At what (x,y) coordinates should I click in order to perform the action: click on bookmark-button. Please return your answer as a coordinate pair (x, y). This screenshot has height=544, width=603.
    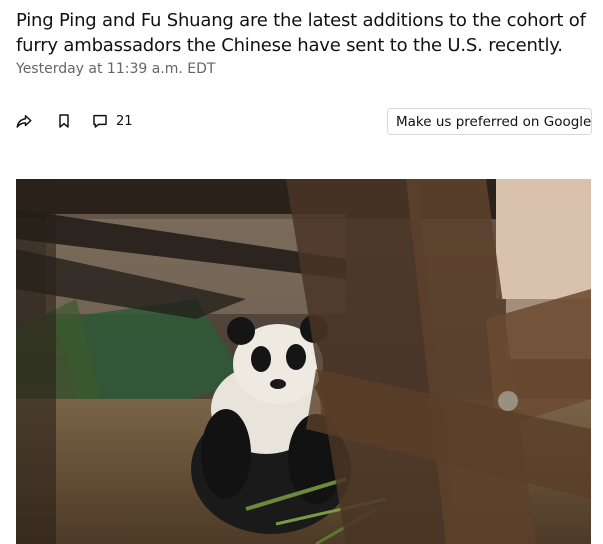
    Looking at the image, I should click on (64, 121).